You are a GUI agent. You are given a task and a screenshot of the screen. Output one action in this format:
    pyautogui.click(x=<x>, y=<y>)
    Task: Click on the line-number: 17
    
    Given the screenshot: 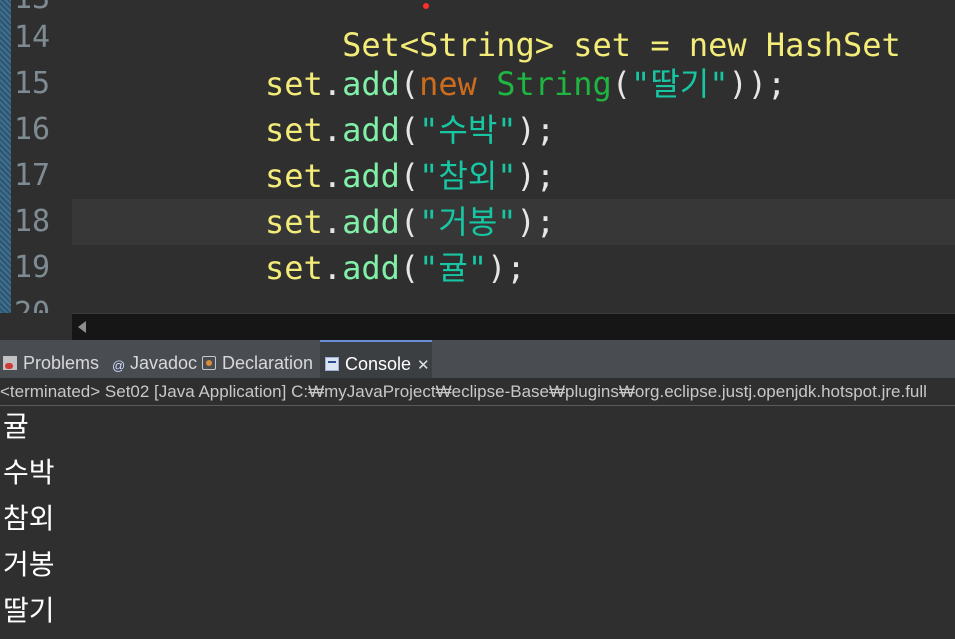 What is the action you would take?
    pyautogui.click(x=32, y=175)
    